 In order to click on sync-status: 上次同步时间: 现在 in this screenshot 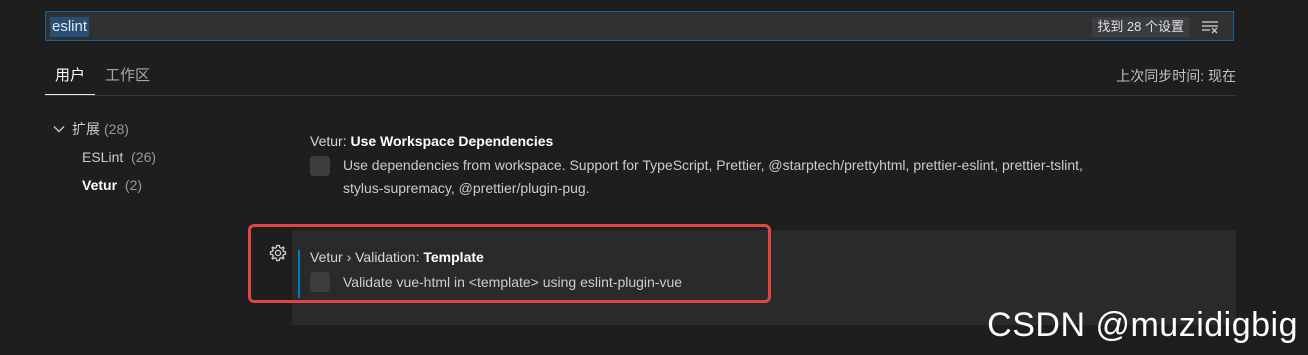, I will do `click(1176, 76)`.